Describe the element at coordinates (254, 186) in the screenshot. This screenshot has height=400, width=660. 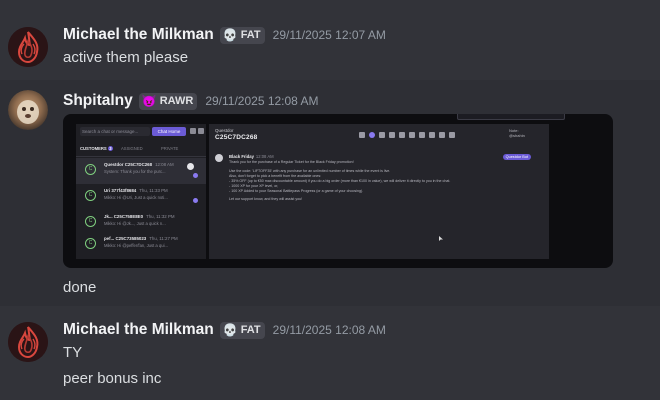
I see `attachment-message-line: - 1000 XP for your XP level, or,` at that location.